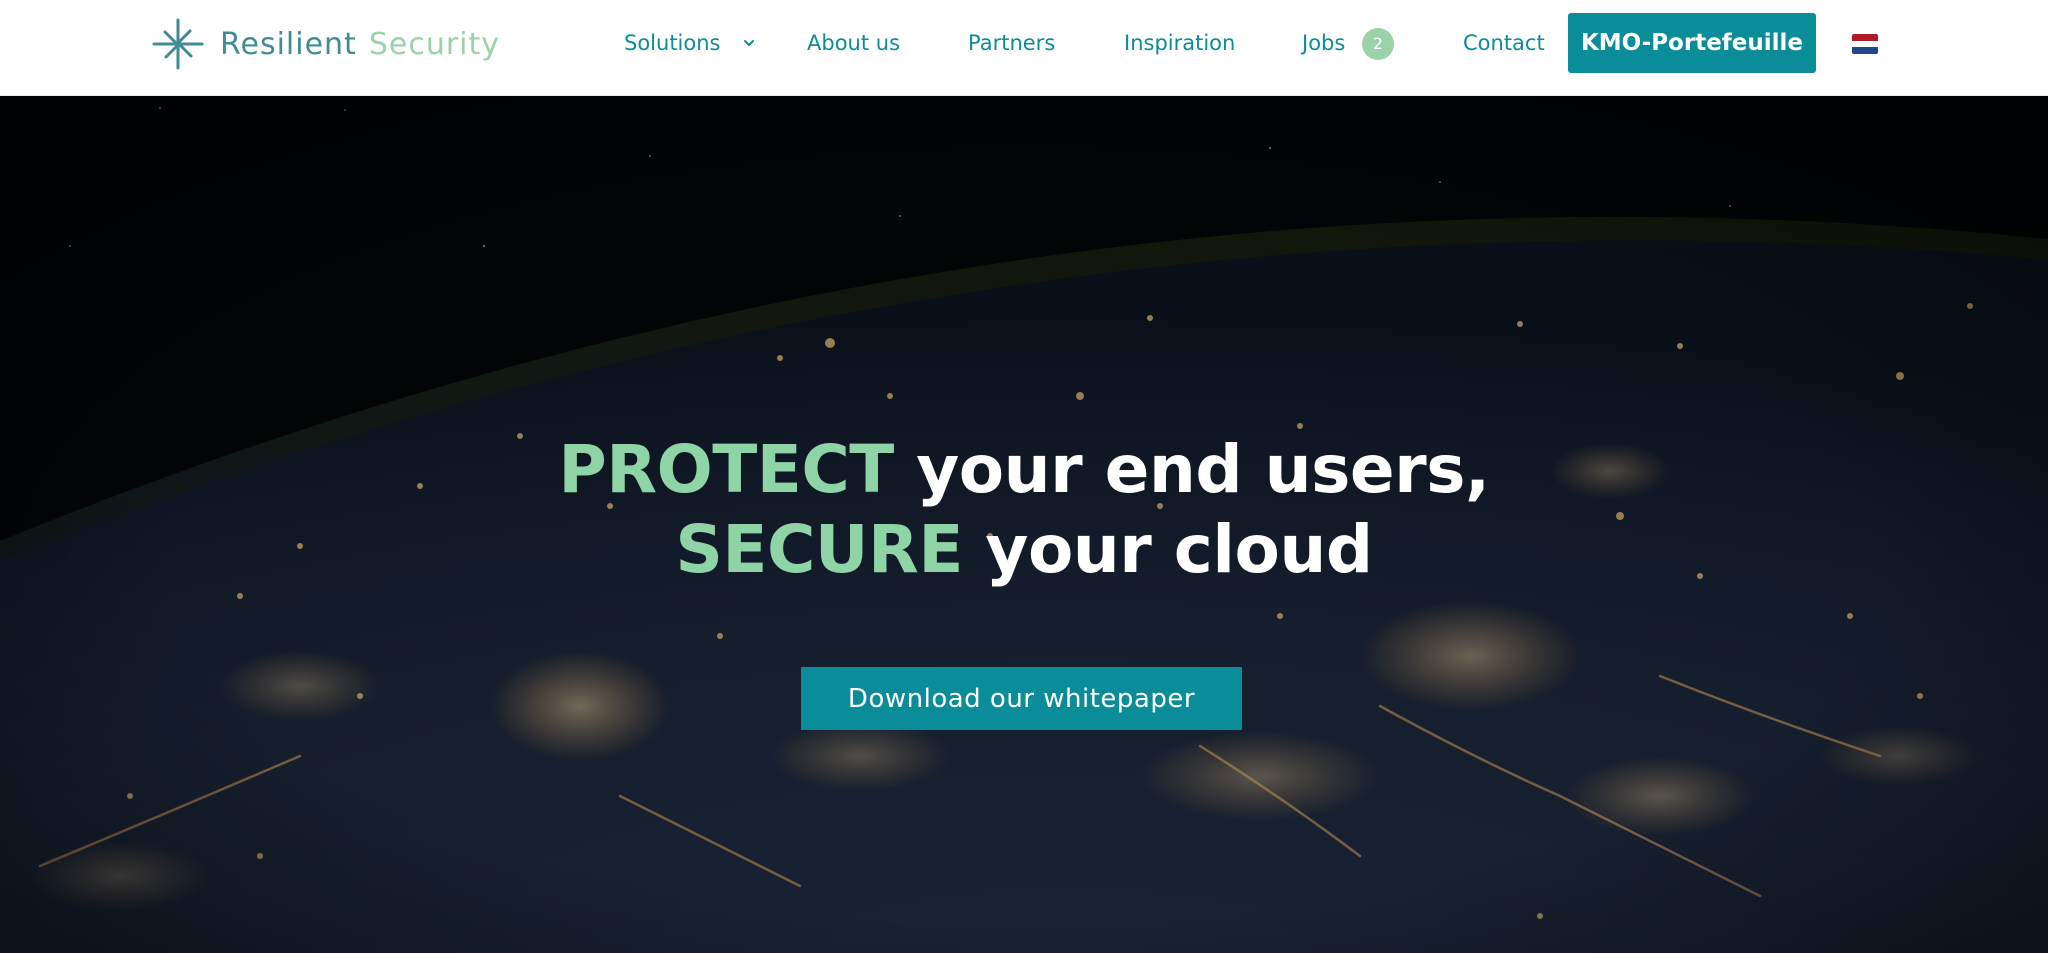  What do you see at coordinates (672, 43) in the screenshot?
I see `nav-solutions: Solutions` at bounding box center [672, 43].